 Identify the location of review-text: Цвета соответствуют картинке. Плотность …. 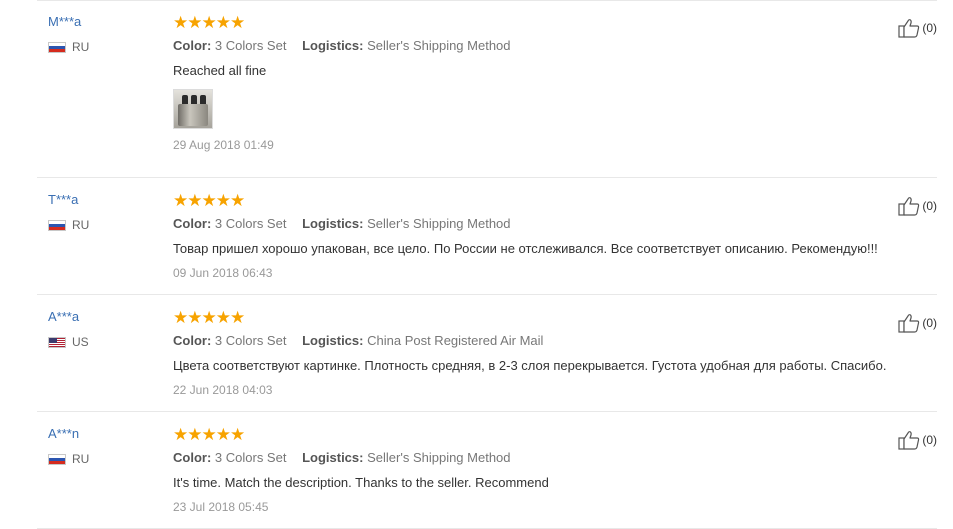
(530, 365).